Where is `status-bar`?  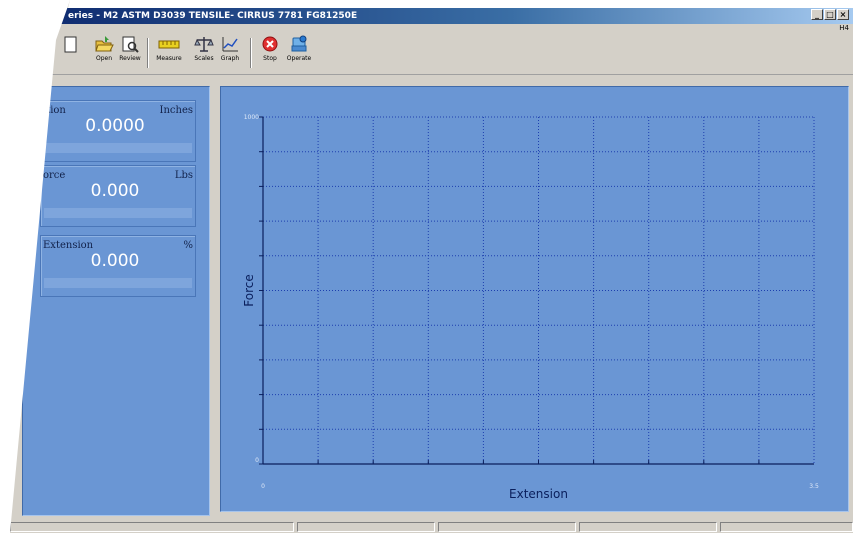 status-bar is located at coordinates (431, 527).